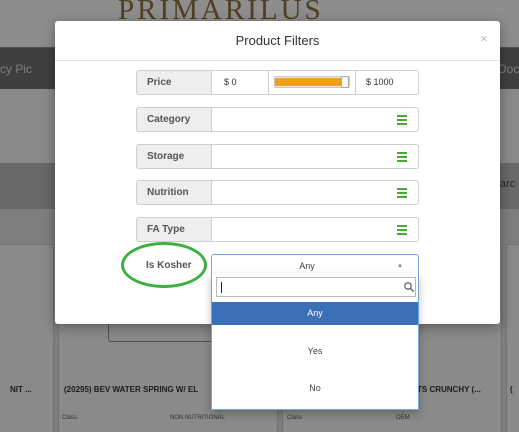 This screenshot has width=519, height=432. I want to click on price-min-value: $ 0, so click(240, 82).